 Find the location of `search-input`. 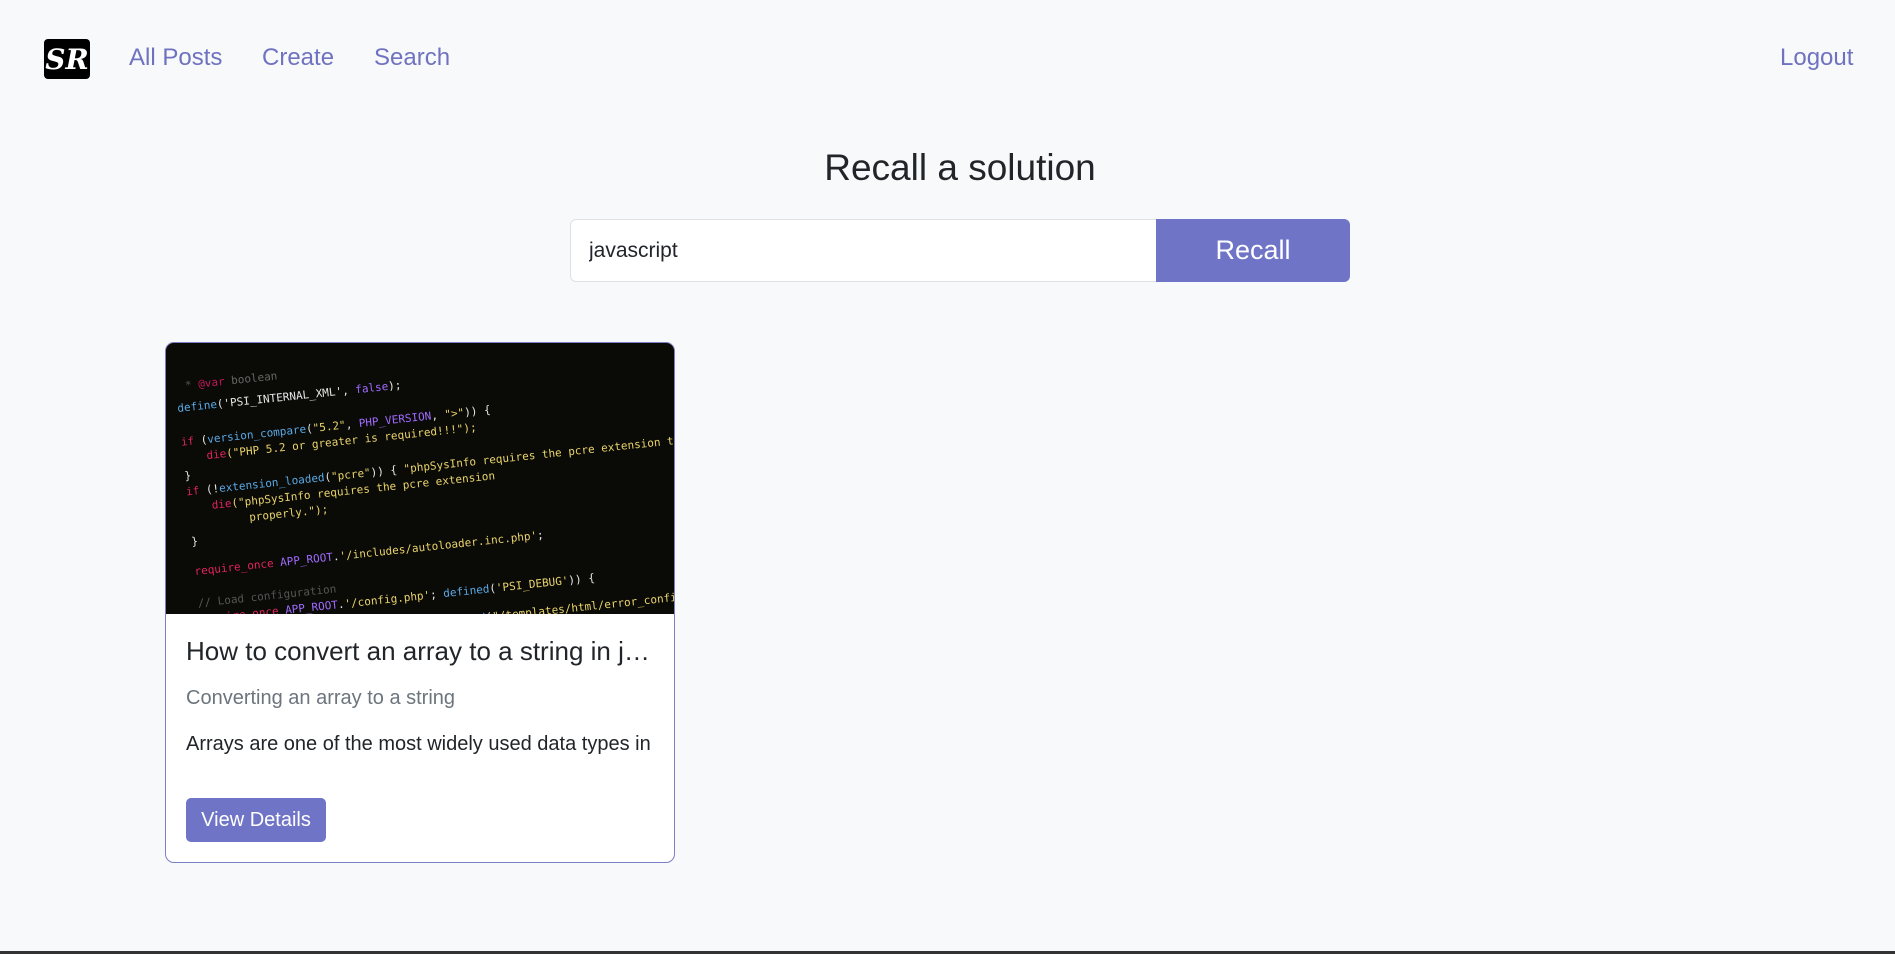

search-input is located at coordinates (863, 250).